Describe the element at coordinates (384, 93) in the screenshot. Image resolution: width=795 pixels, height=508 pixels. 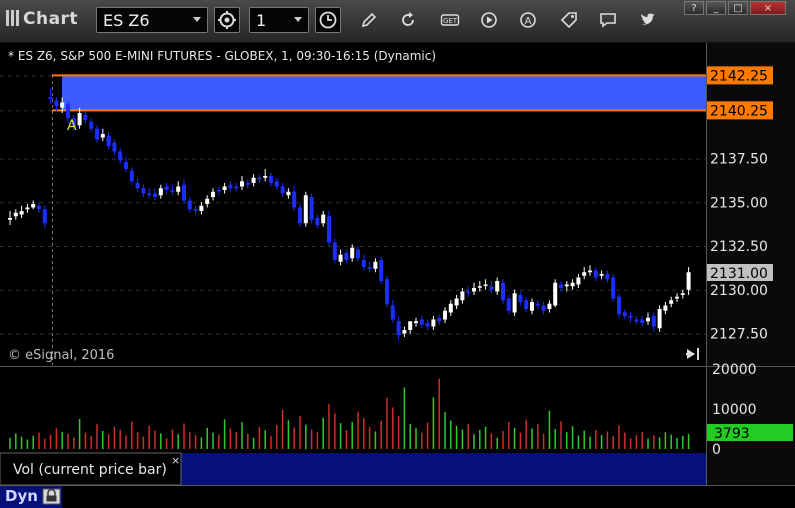
I see `price-zone` at that location.